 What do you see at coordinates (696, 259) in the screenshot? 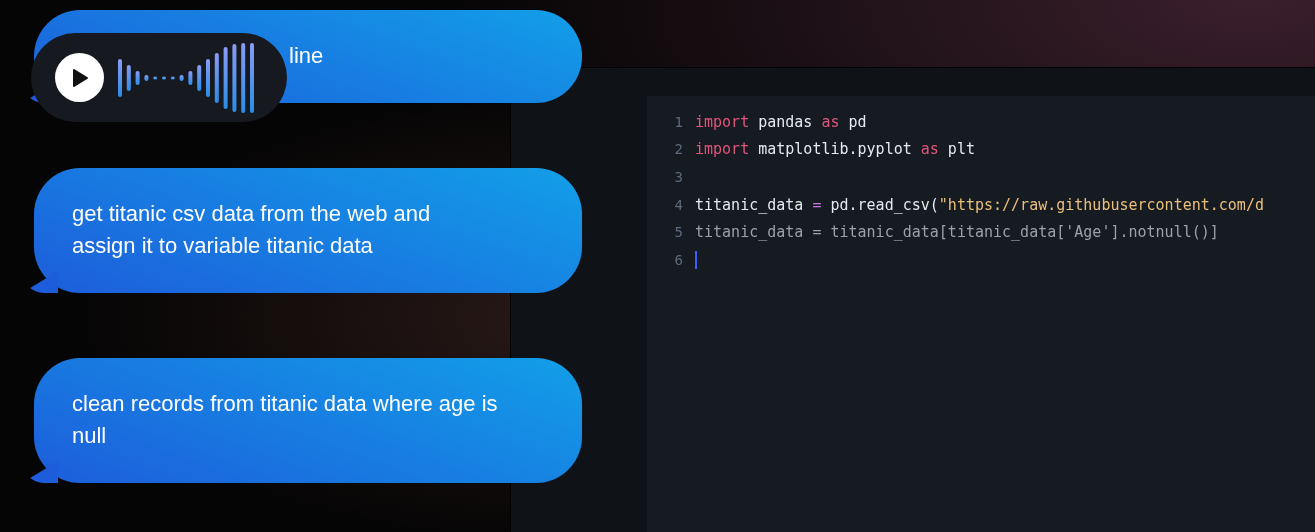
I see `text-cursor` at bounding box center [696, 259].